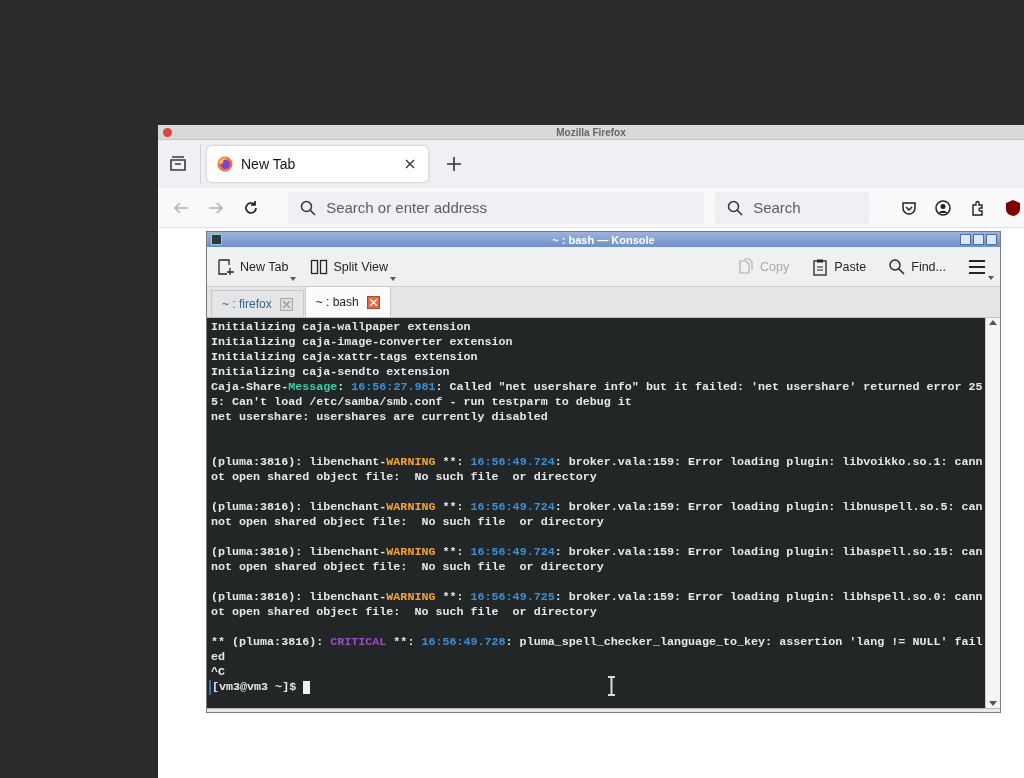  I want to click on up-arrow-icon, so click(993, 322).